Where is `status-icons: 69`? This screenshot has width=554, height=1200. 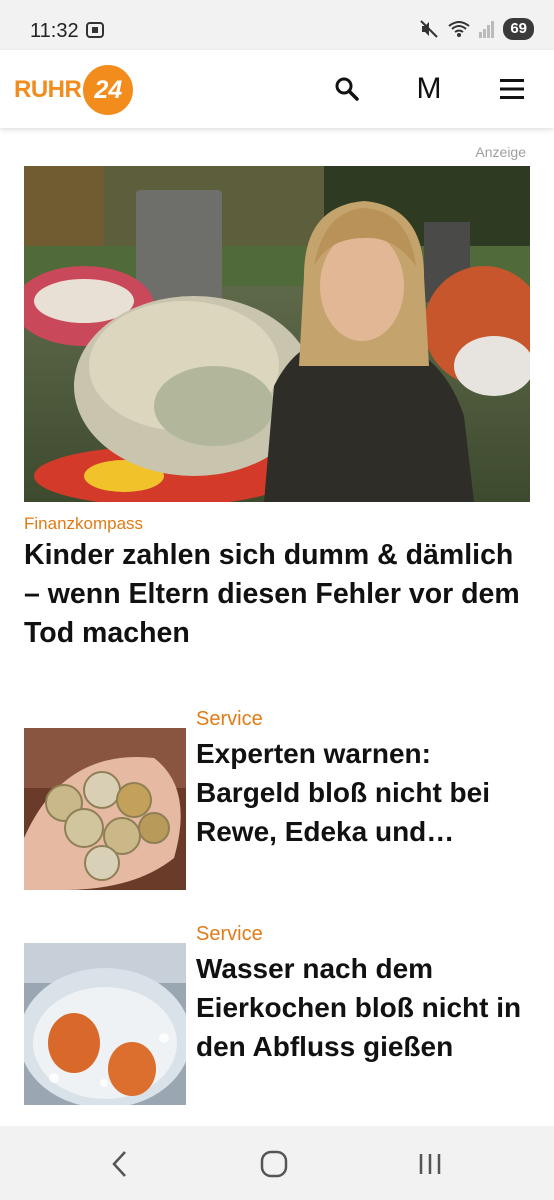 status-icons: 69 is located at coordinates (476, 29).